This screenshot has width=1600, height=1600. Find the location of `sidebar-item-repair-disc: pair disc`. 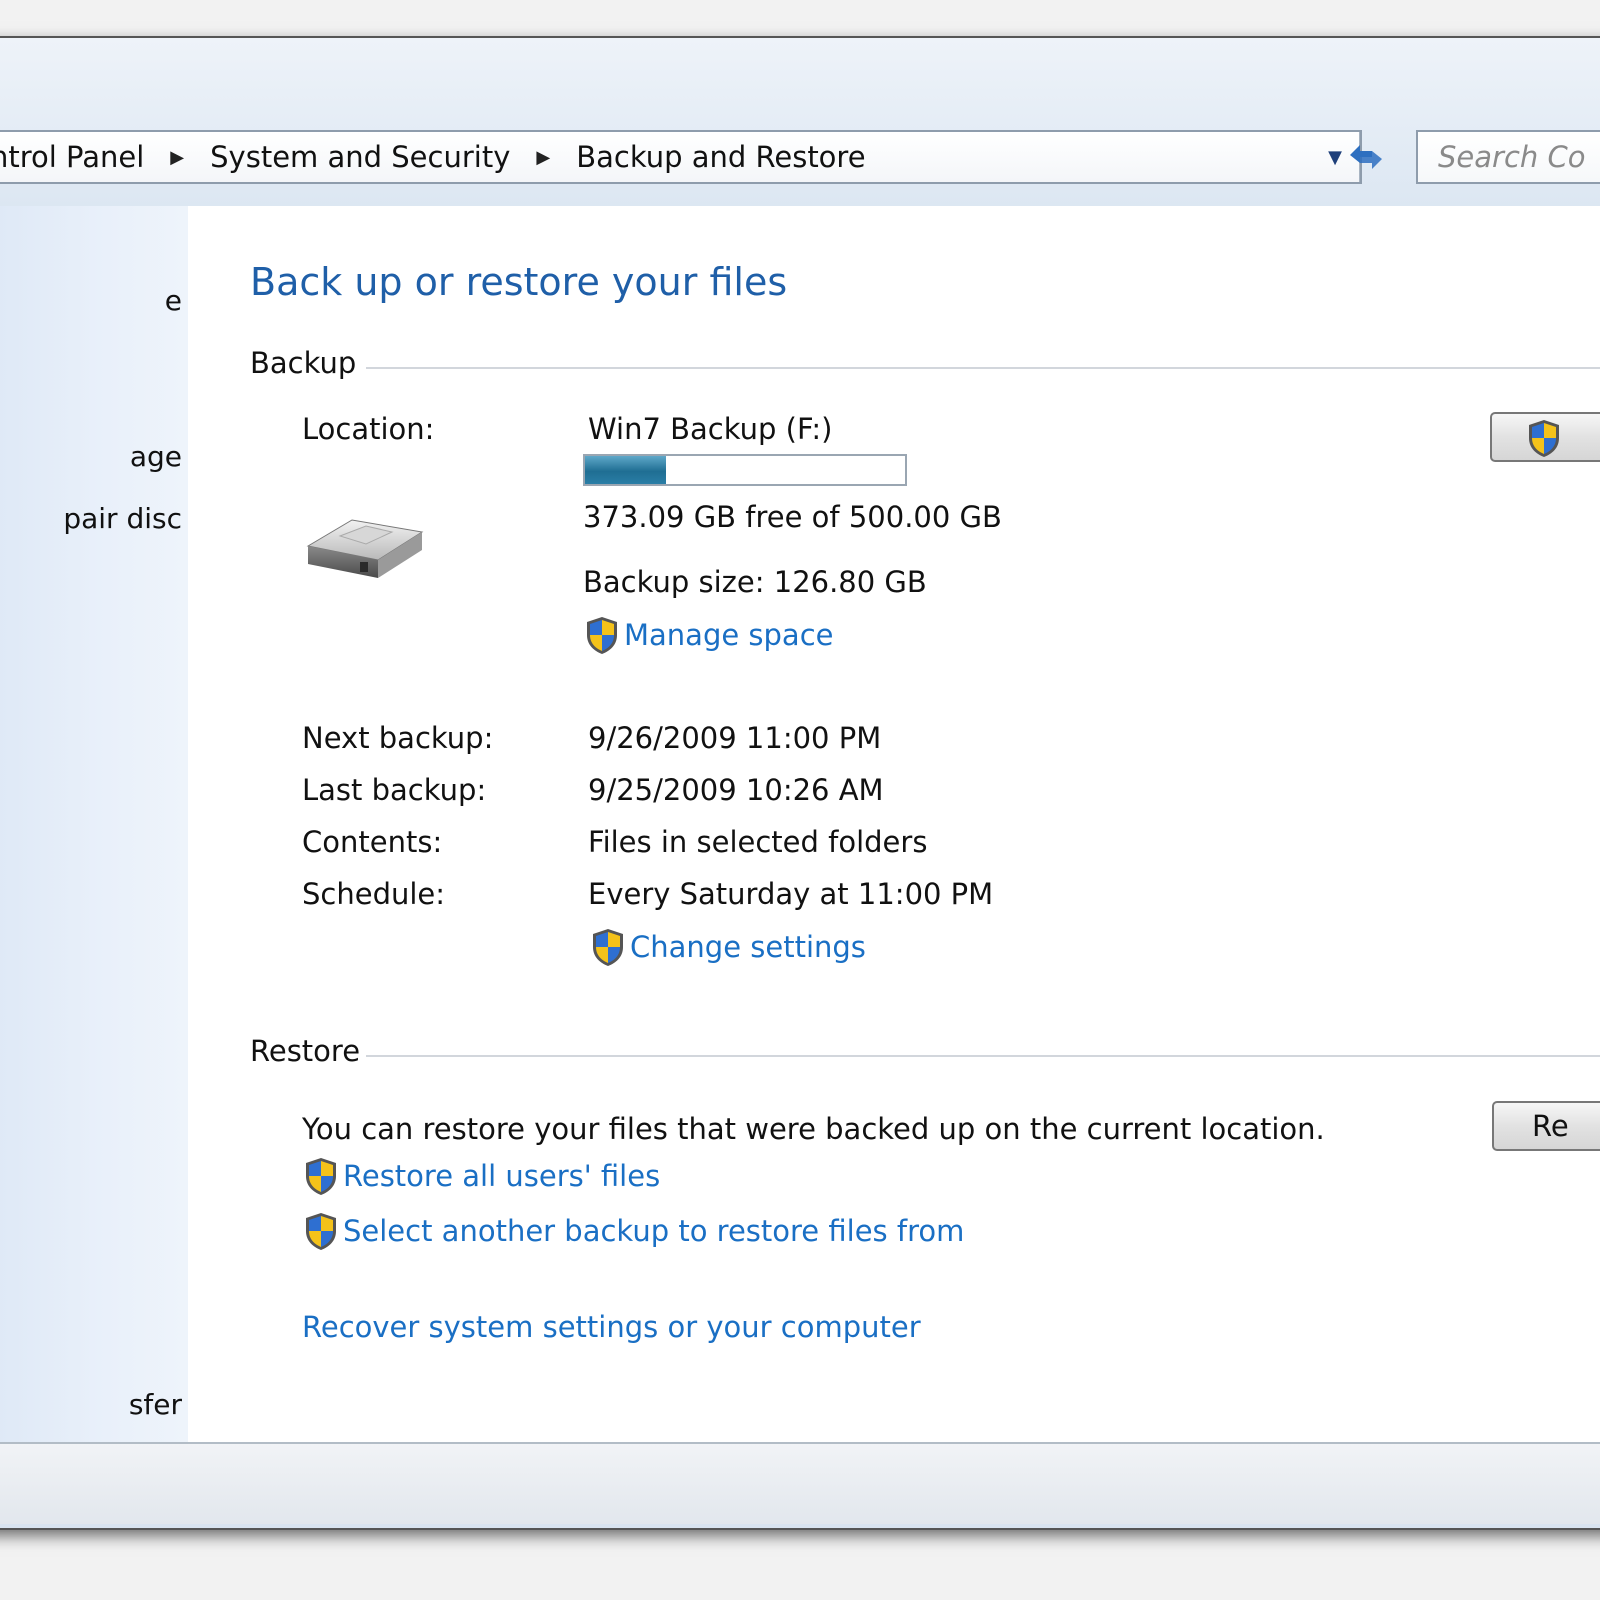

sidebar-item-repair-disc: pair disc is located at coordinates (91, 518).